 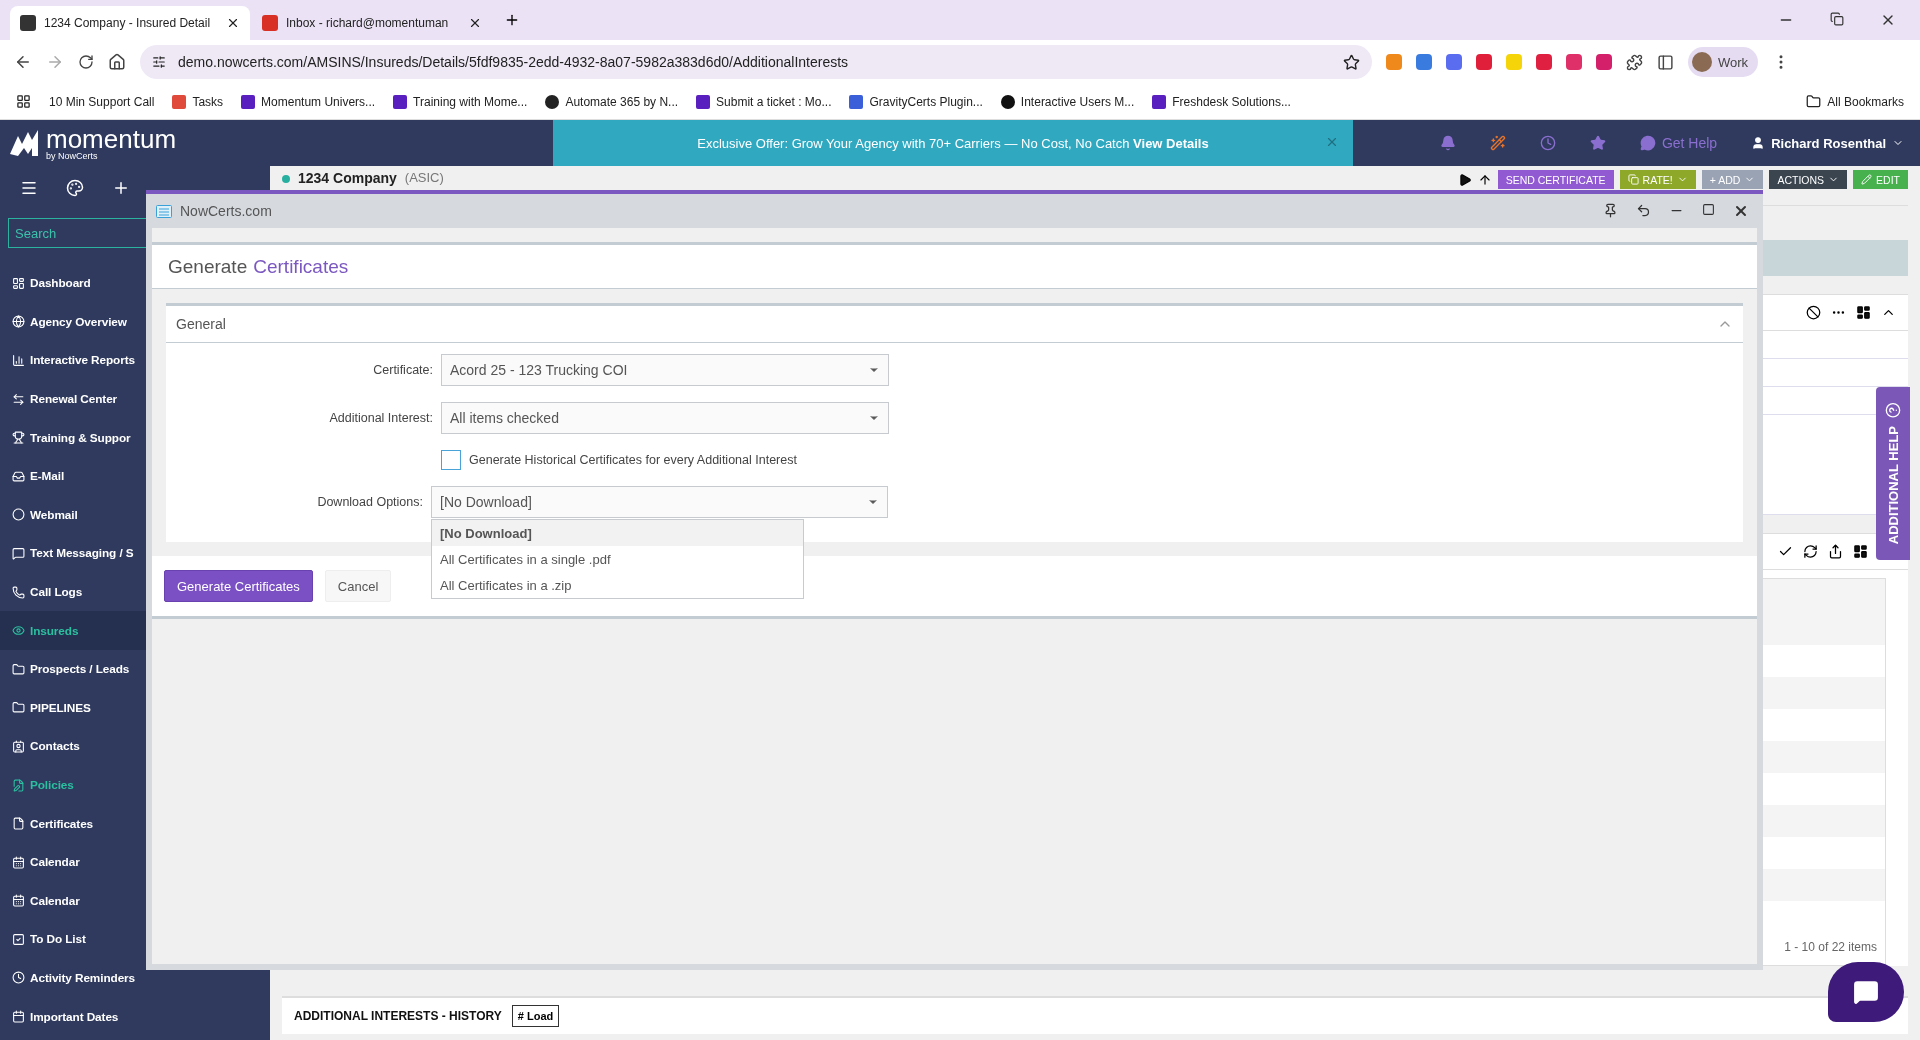 I want to click on new-tab-icon, so click(x=512, y=20).